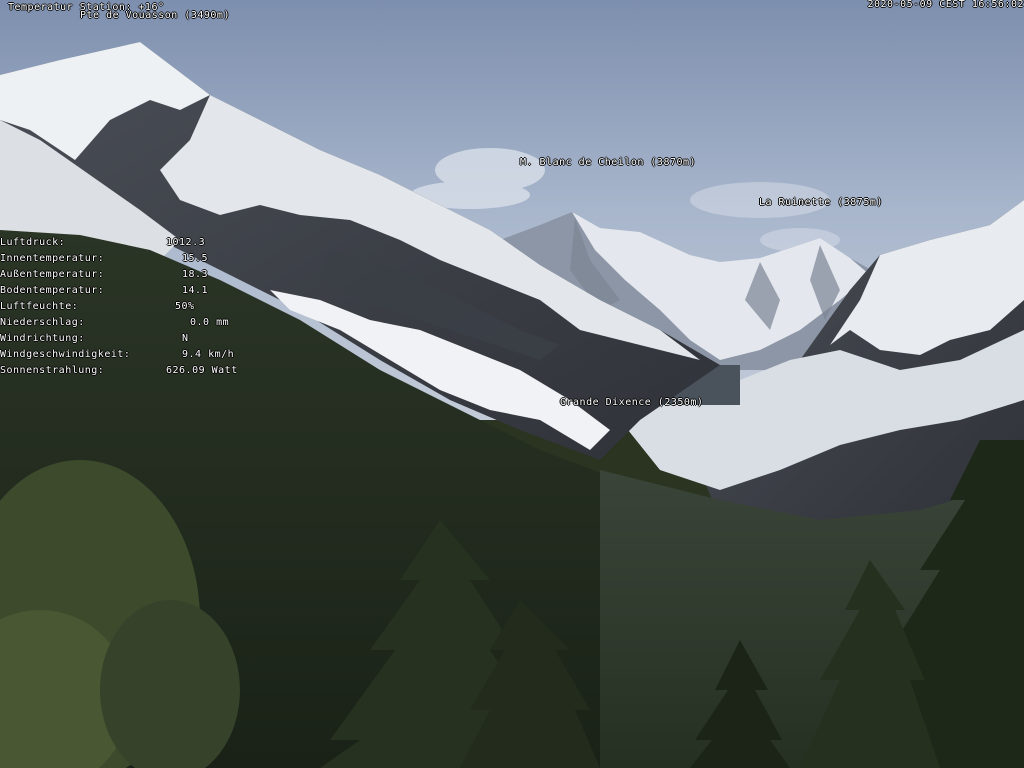 The width and height of the screenshot is (1024, 768). What do you see at coordinates (42, 322) in the screenshot?
I see `weather-label: Niederschlag:` at bounding box center [42, 322].